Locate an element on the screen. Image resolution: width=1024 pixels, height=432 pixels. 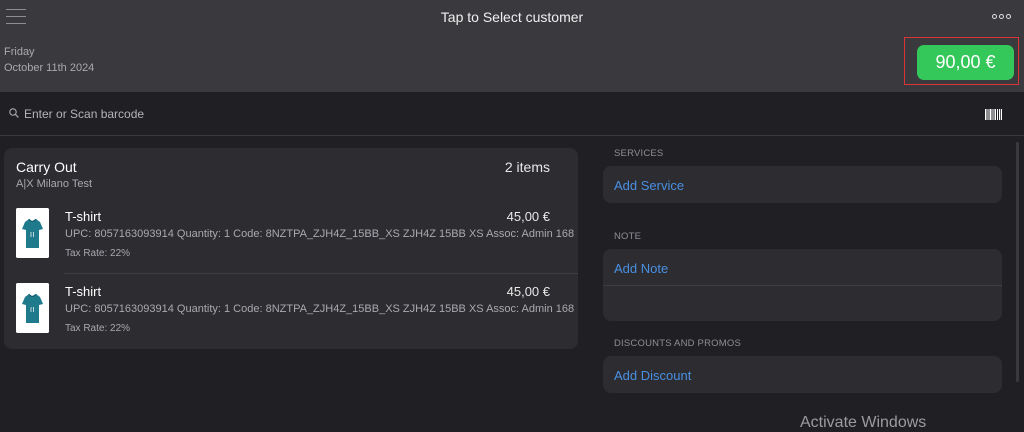
barcode-search-input is located at coordinates (324, 114).